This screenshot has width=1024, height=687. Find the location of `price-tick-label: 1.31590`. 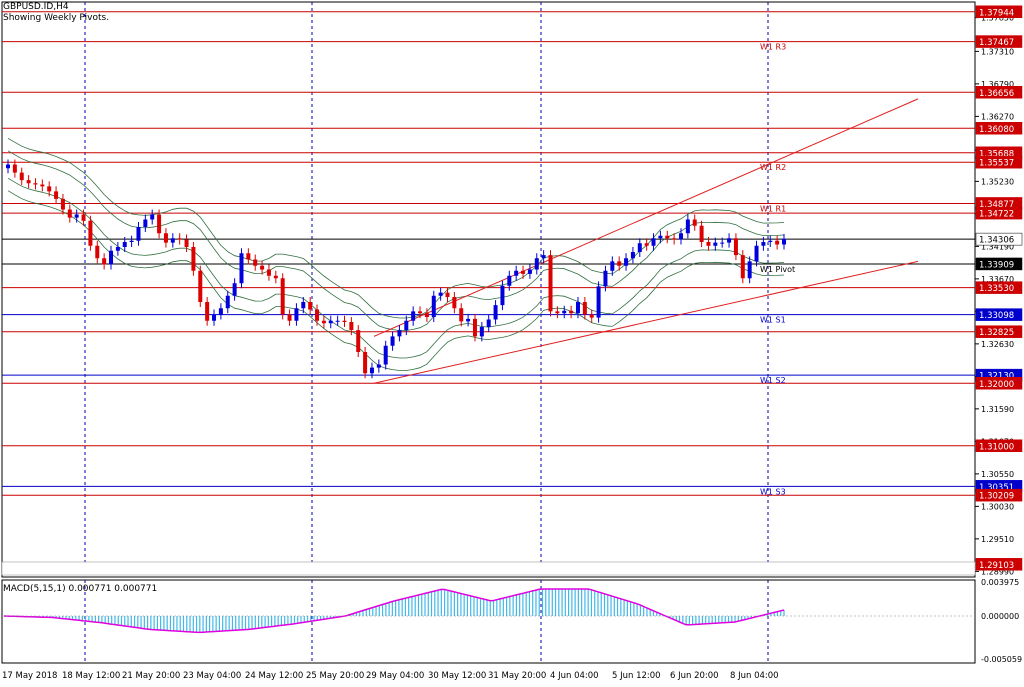

price-tick-label: 1.31590 is located at coordinates (997, 409).